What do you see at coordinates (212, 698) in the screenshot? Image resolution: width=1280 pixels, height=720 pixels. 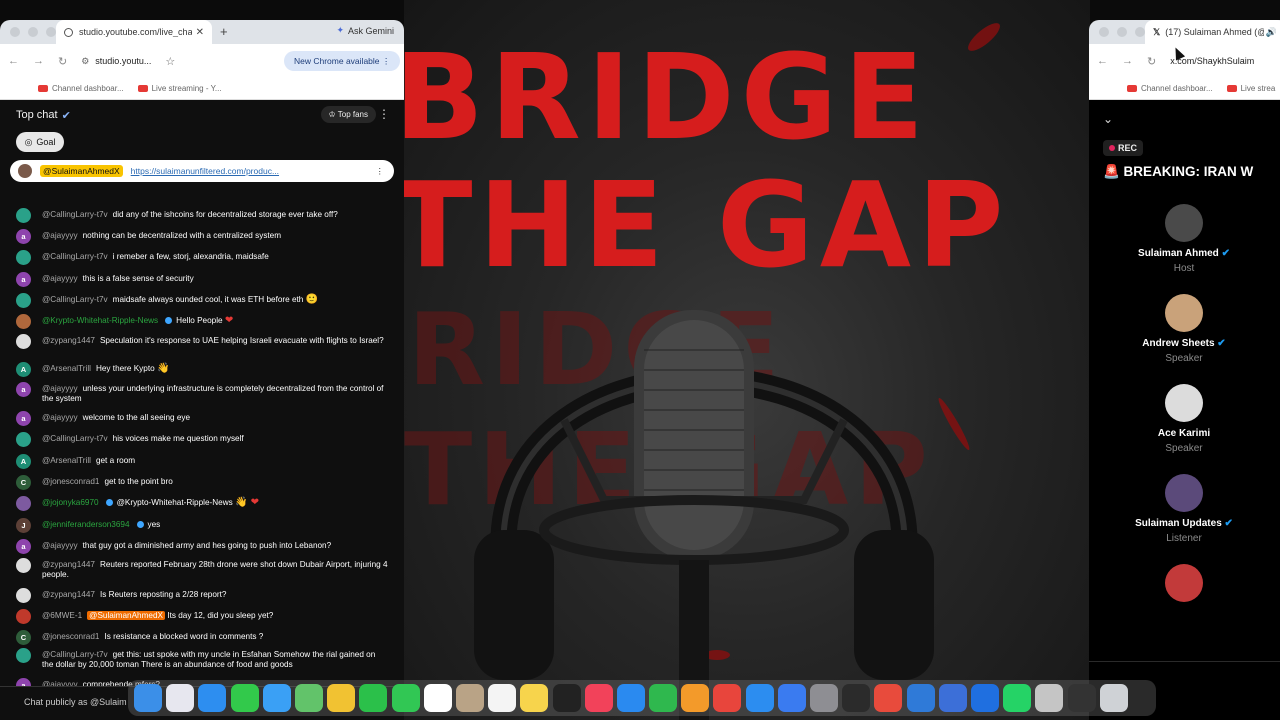 I see `safari-icon` at bounding box center [212, 698].